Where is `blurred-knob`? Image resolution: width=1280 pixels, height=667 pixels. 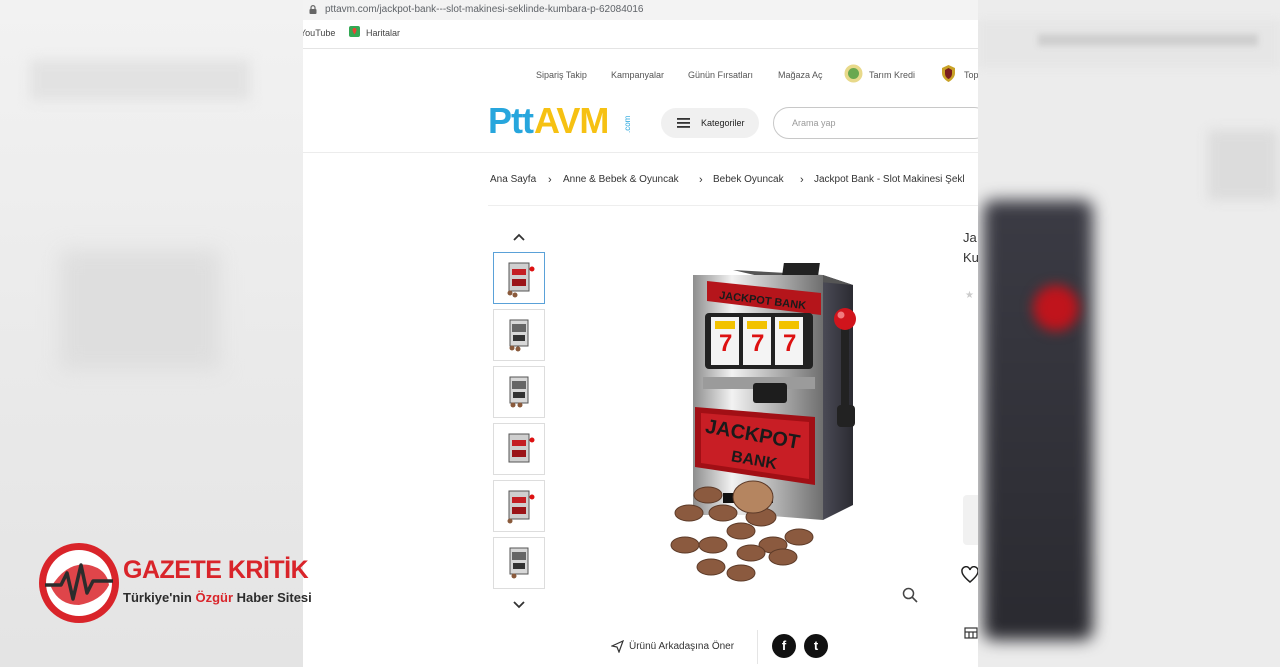
blurred-knob is located at coordinates (1056, 308).